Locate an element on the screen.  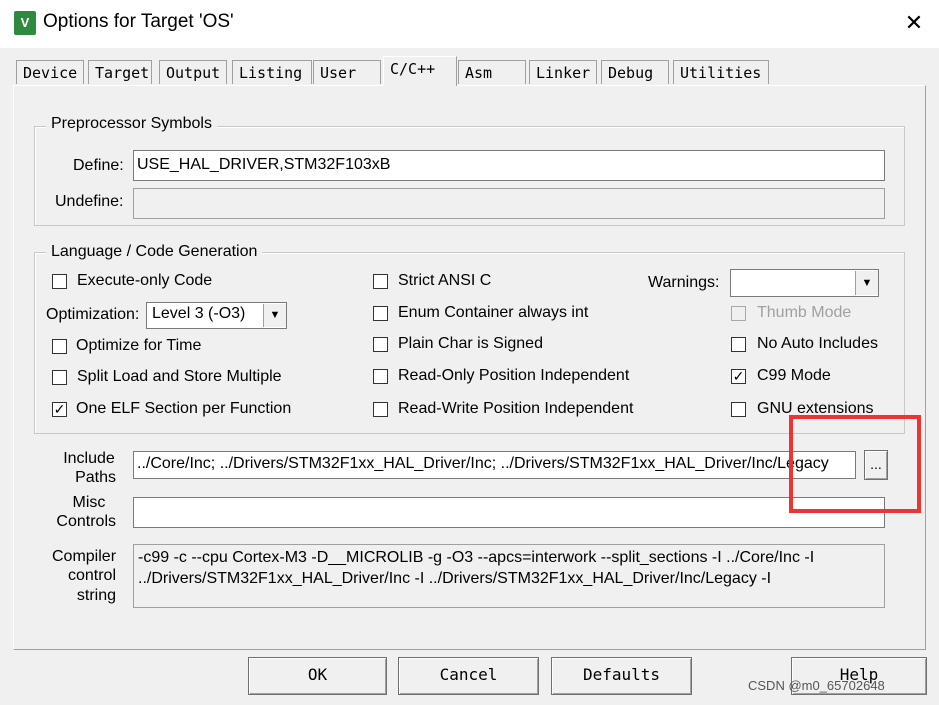
execute-only-checkbox is located at coordinates (59, 281).